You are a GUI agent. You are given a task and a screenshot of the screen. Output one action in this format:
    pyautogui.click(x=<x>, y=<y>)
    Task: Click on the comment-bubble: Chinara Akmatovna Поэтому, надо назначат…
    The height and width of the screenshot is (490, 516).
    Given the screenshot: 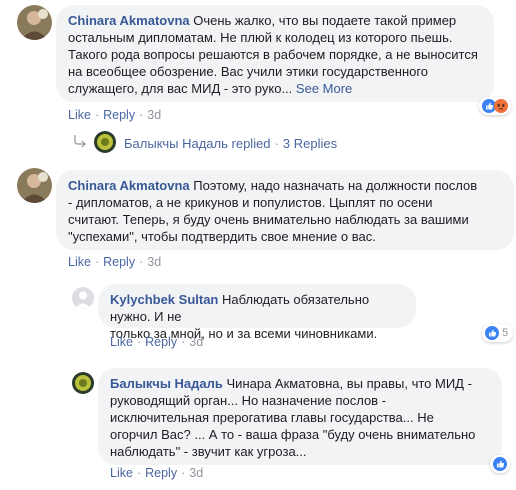 What is the action you would take?
    pyautogui.click(x=285, y=210)
    